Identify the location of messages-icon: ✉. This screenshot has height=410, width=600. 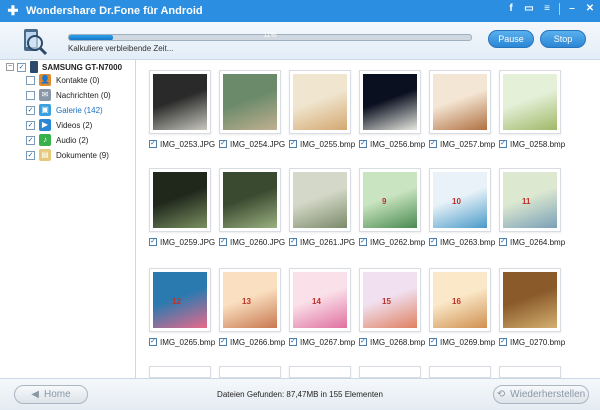
(45, 95).